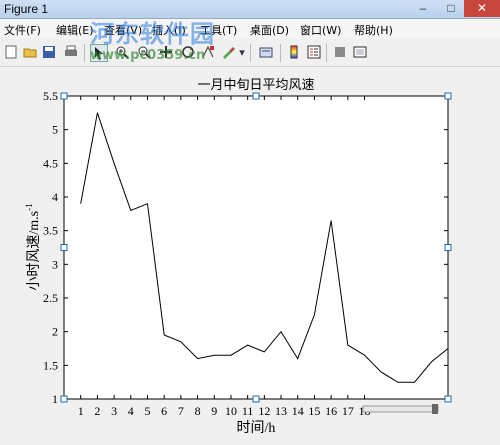 This screenshot has height=445, width=500. Describe the element at coordinates (340, 52) in the screenshot. I see `hide-tools-icon` at that location.